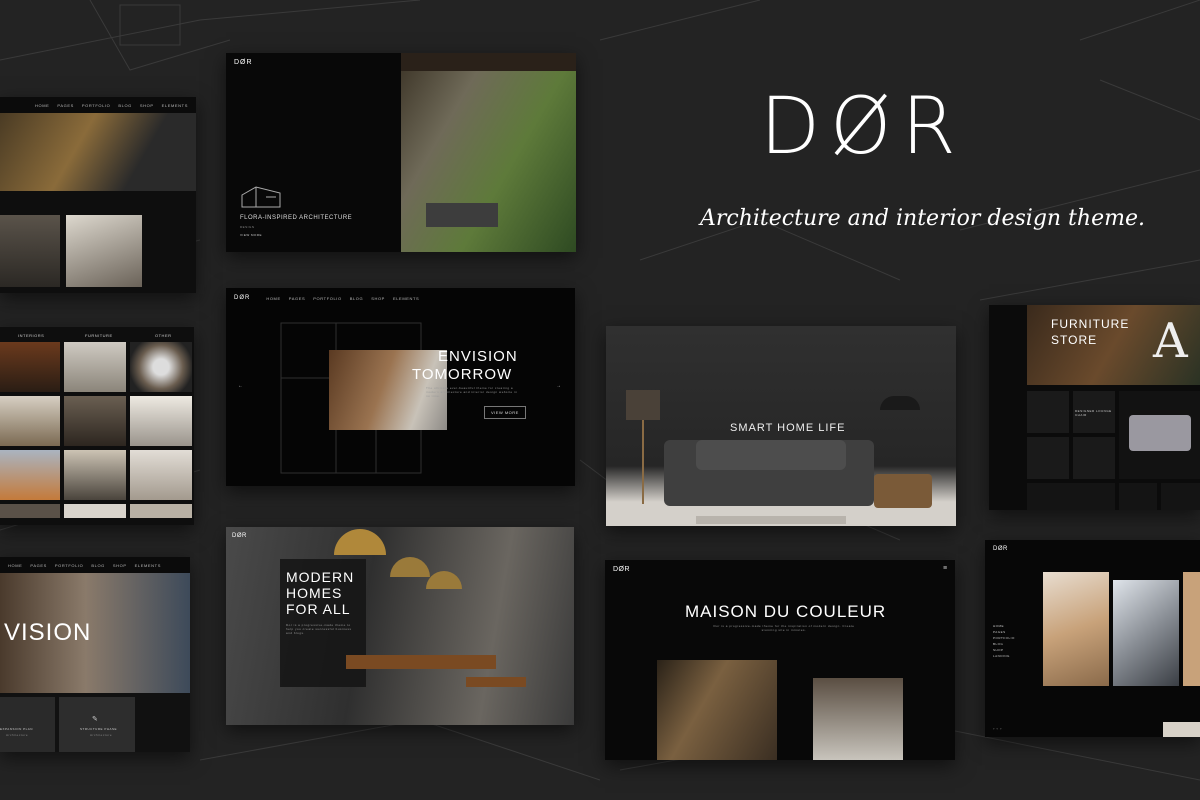 The height and width of the screenshot is (800, 1200). I want to click on pendant-lamp, so click(410, 567).